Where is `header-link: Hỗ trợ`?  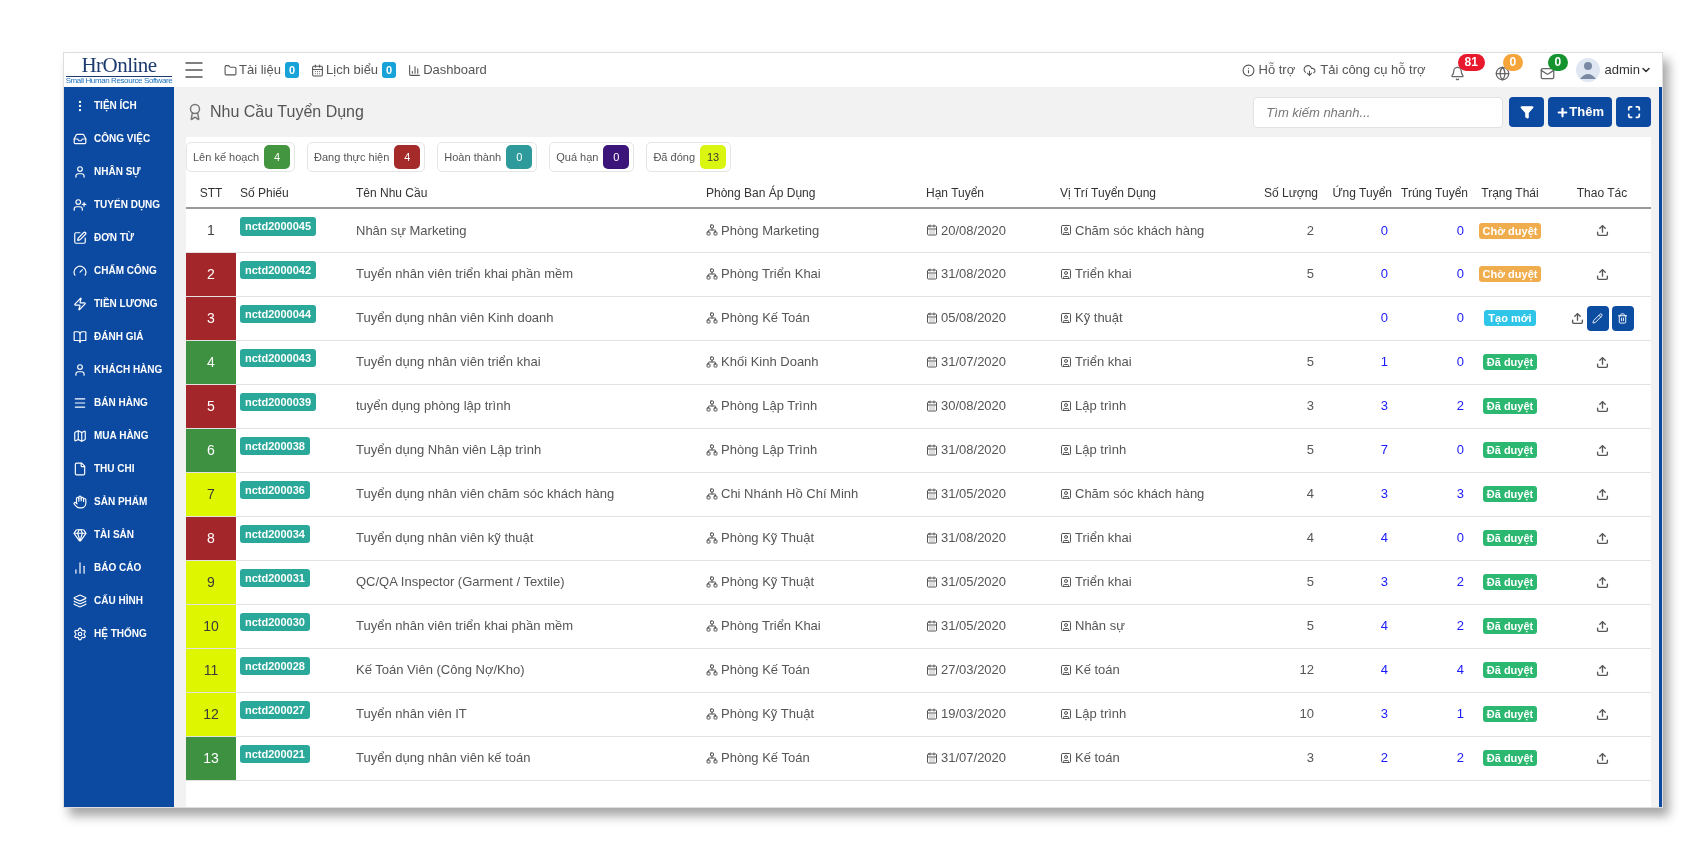 header-link: Hỗ trợ is located at coordinates (1268, 70).